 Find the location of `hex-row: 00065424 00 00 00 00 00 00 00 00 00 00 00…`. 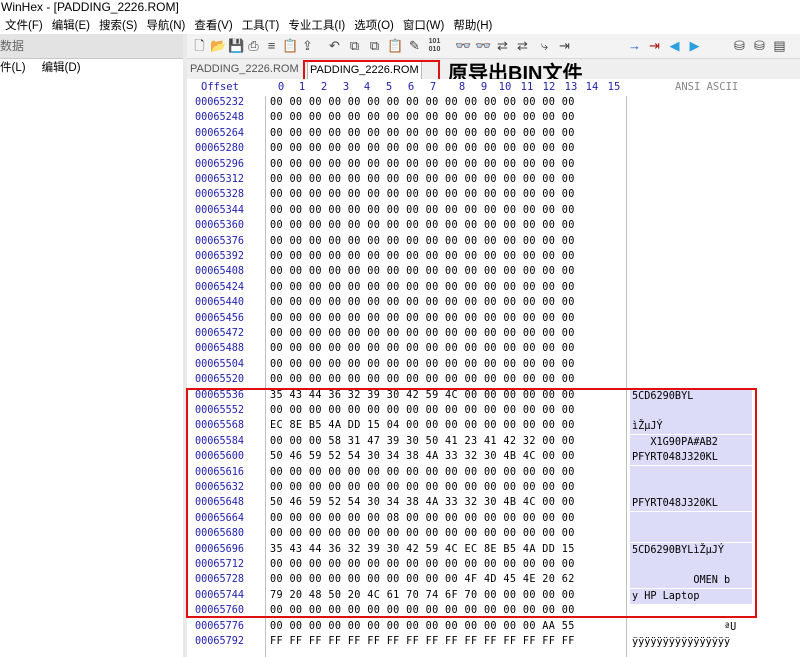

hex-row: 00065424 00 00 00 00 00 00 00 00 00 00 00… is located at coordinates (493, 288).